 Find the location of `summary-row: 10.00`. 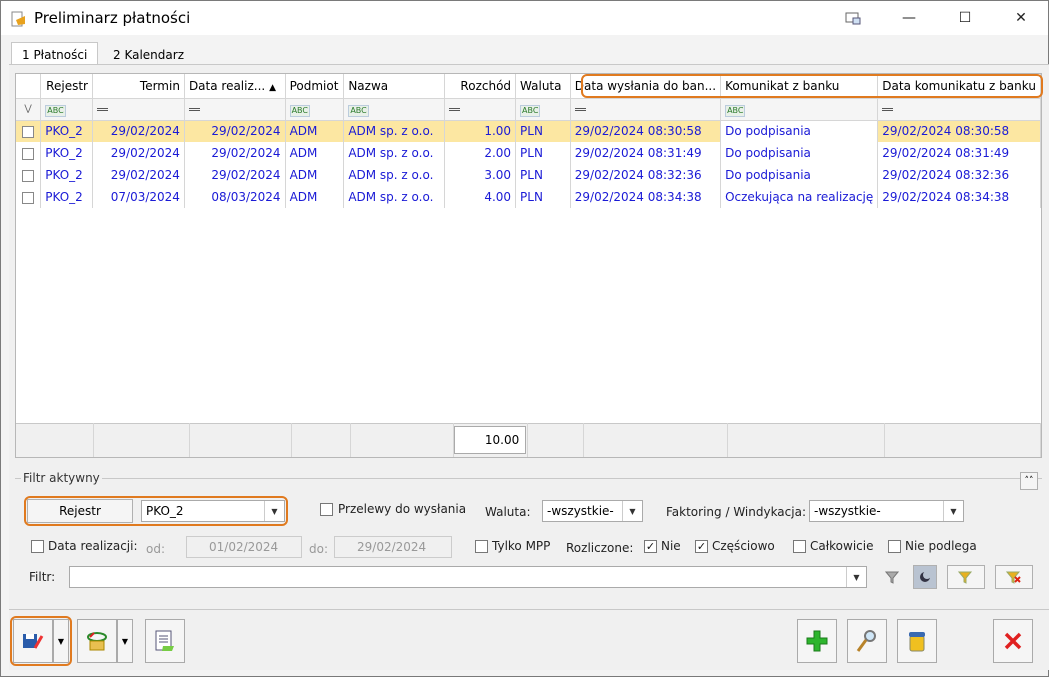

summary-row: 10.00 is located at coordinates (528, 440).